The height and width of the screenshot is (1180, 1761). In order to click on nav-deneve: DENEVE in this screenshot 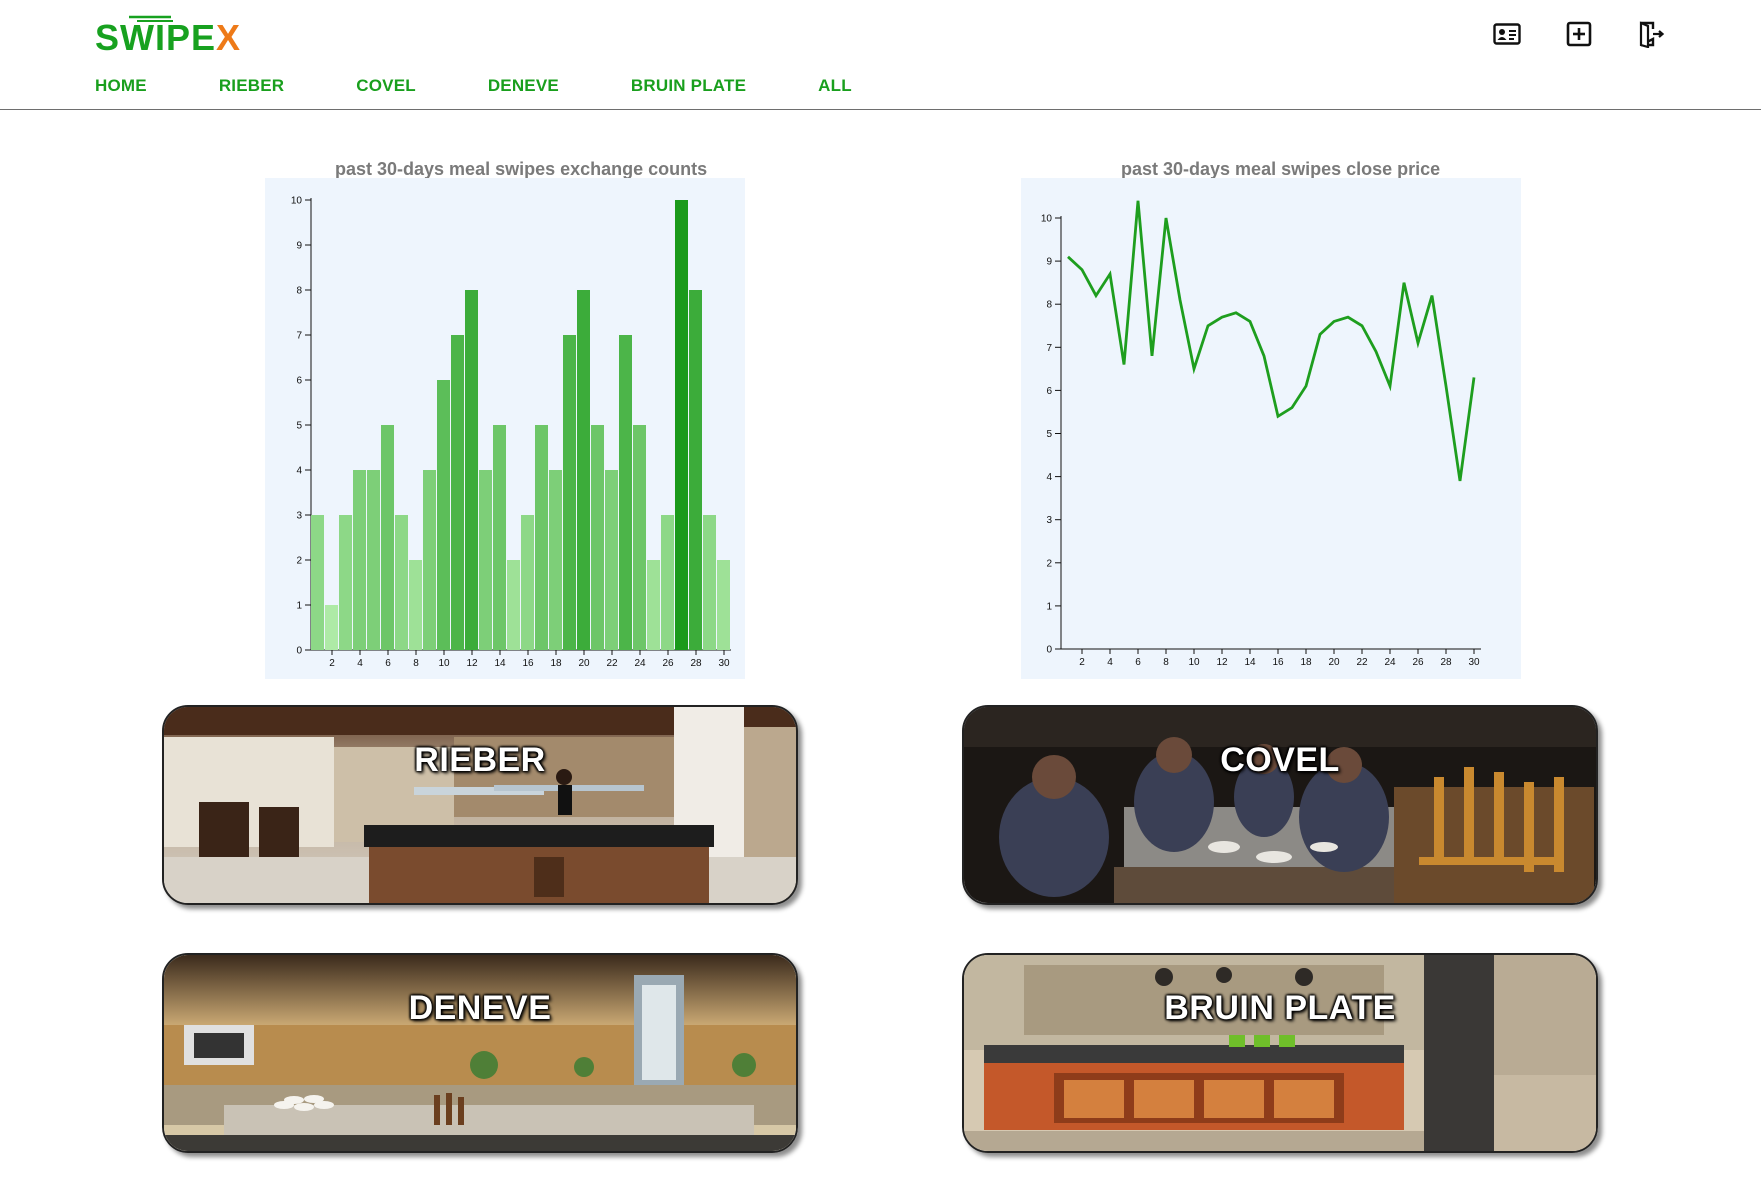, I will do `click(523, 86)`.